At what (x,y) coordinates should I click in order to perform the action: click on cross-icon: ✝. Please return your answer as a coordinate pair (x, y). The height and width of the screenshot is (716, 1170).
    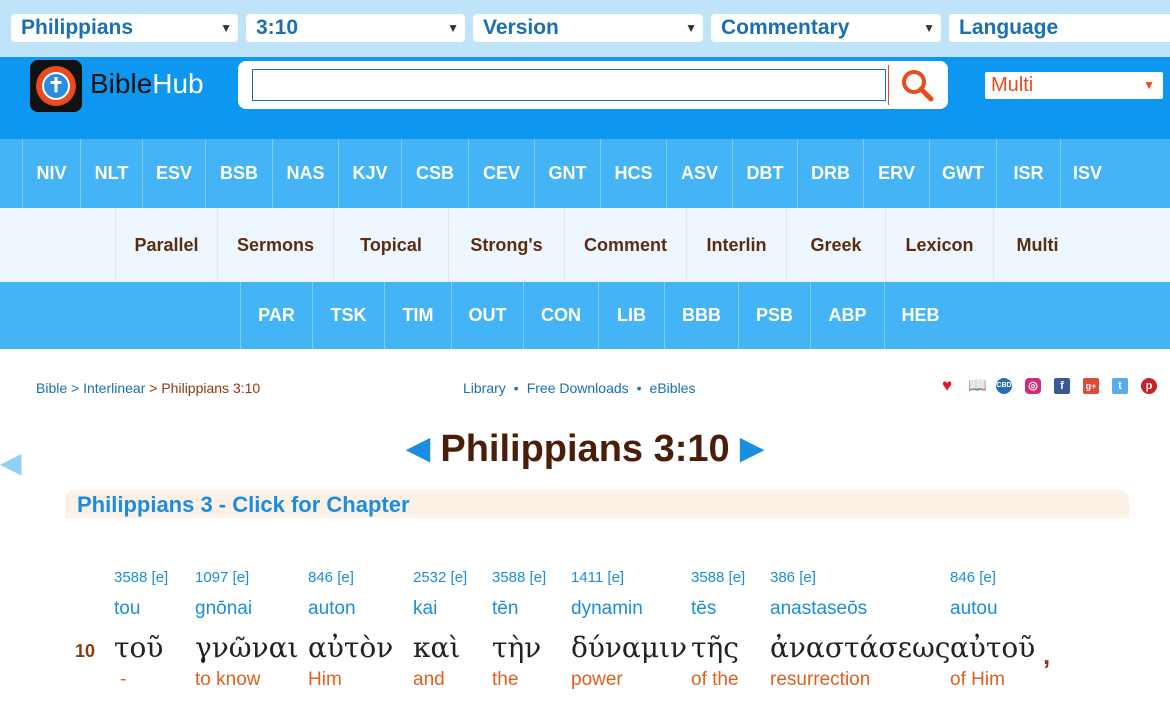
    Looking at the image, I should click on (56, 86).